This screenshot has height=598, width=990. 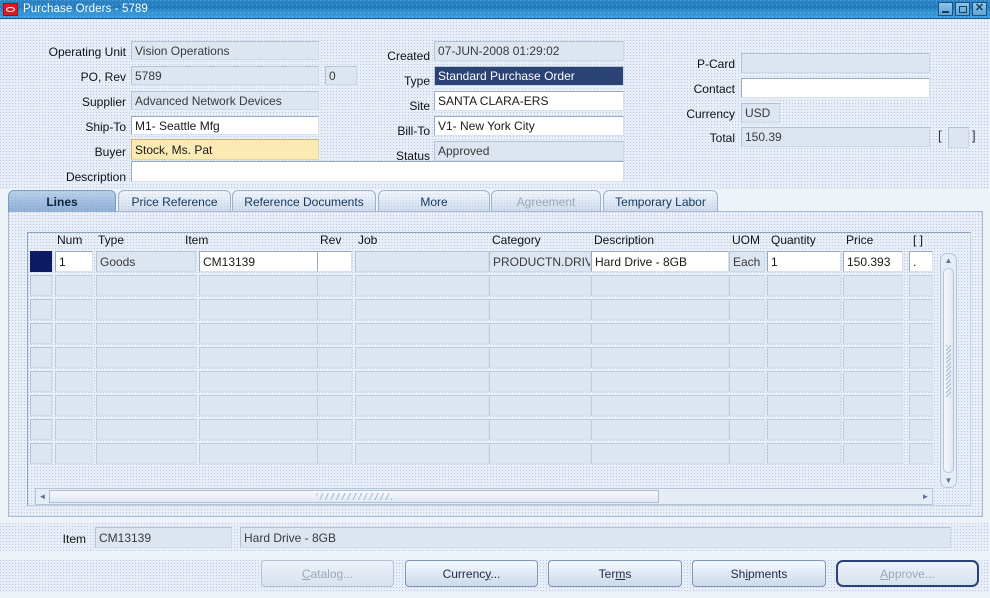 What do you see at coordinates (945, 9) in the screenshot?
I see `minimize-button` at bounding box center [945, 9].